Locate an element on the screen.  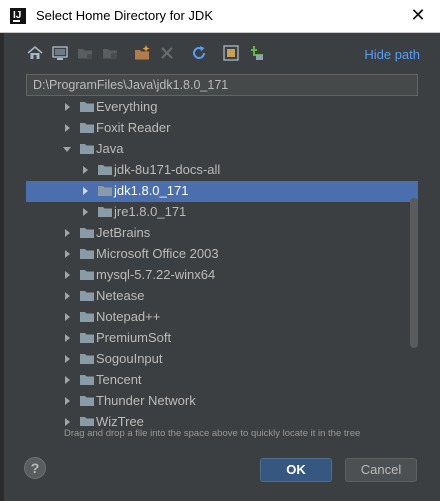
desktop-icon is located at coordinates (60, 53).